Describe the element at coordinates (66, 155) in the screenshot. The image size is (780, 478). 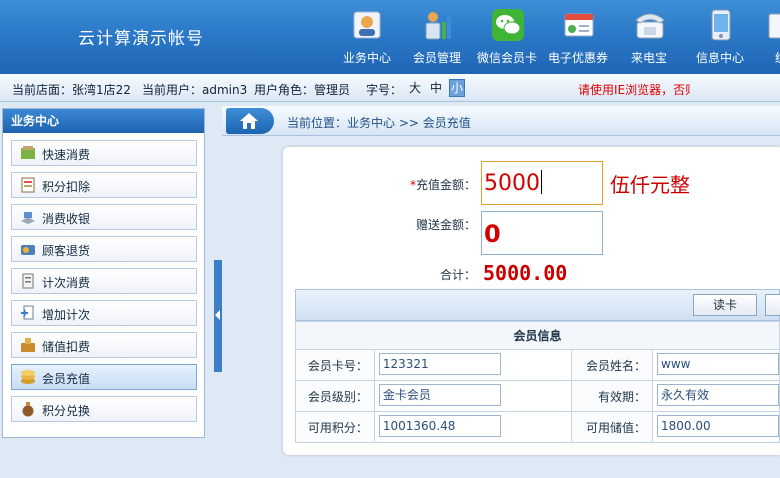
I see `sidebar-item-label: 快速消费` at that location.